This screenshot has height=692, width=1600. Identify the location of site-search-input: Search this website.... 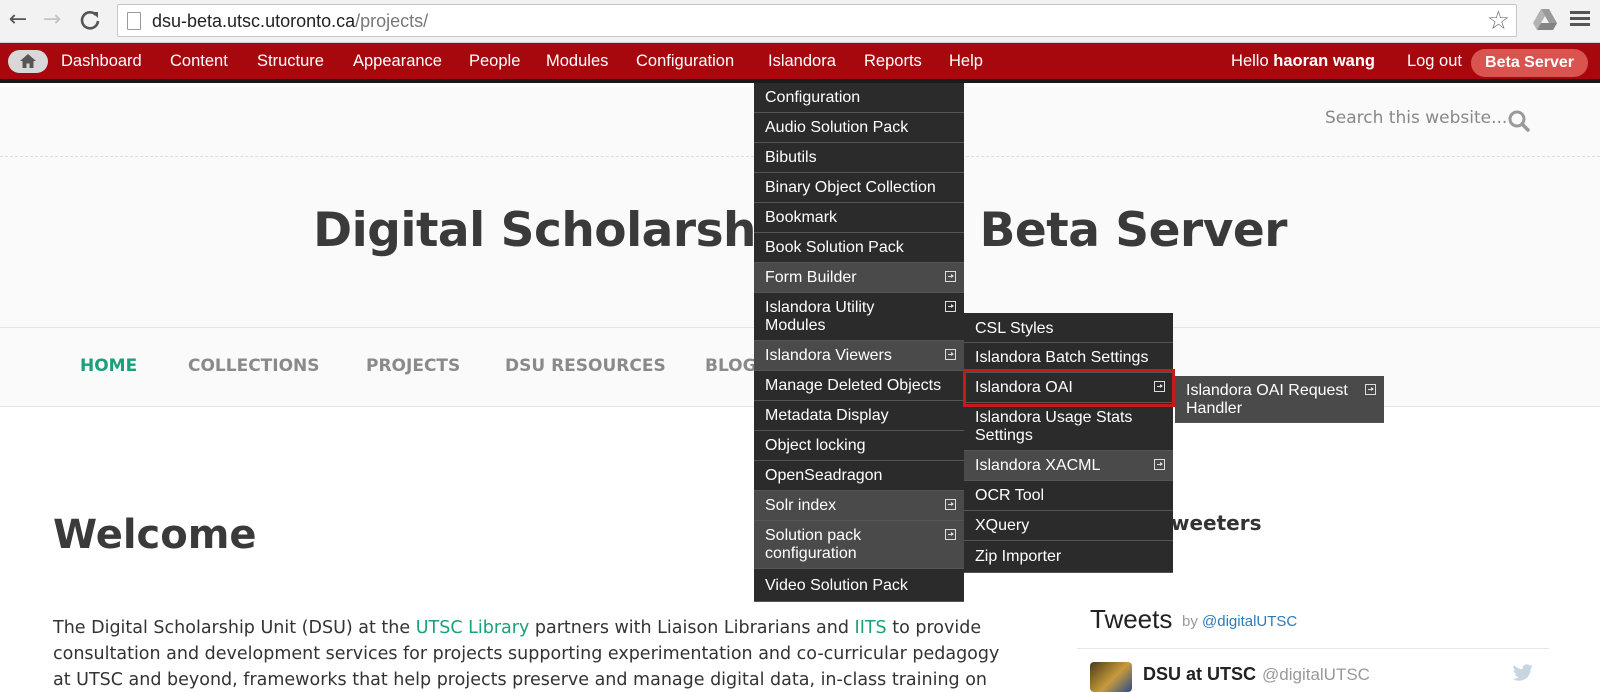
(1416, 118).